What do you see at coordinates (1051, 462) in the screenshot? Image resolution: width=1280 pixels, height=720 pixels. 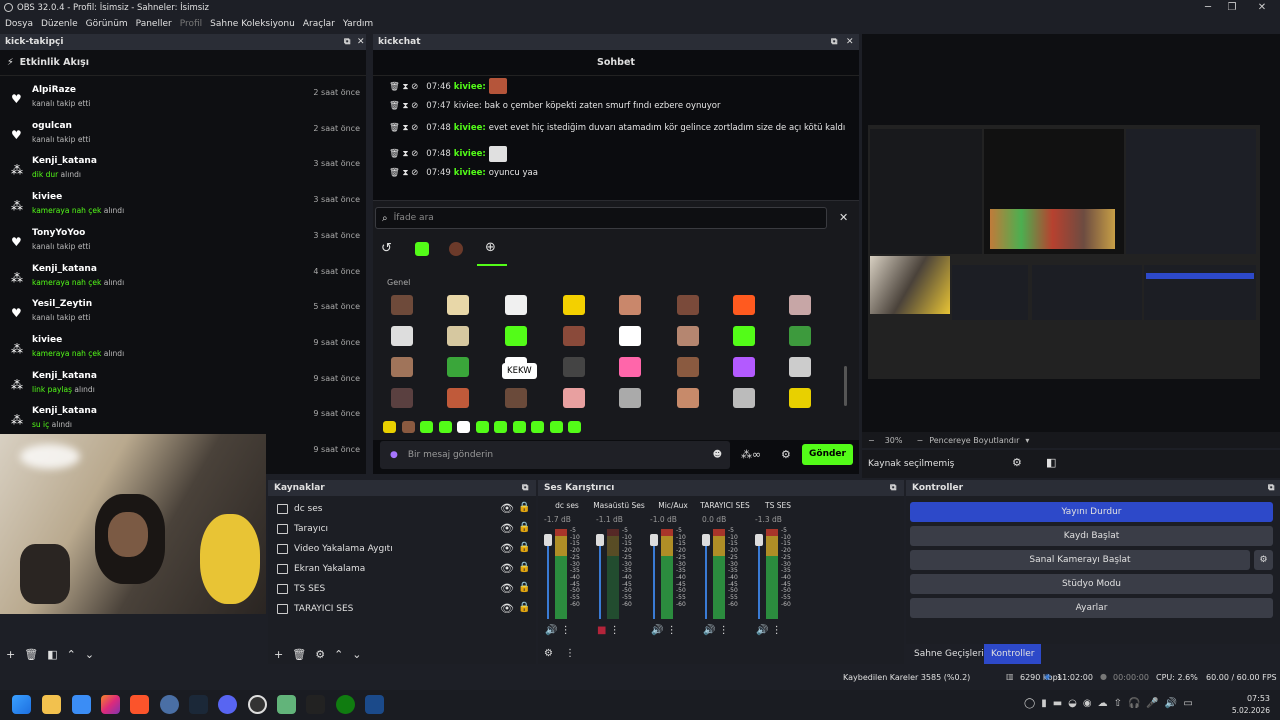 I see `source-filters-icon: ◧` at bounding box center [1051, 462].